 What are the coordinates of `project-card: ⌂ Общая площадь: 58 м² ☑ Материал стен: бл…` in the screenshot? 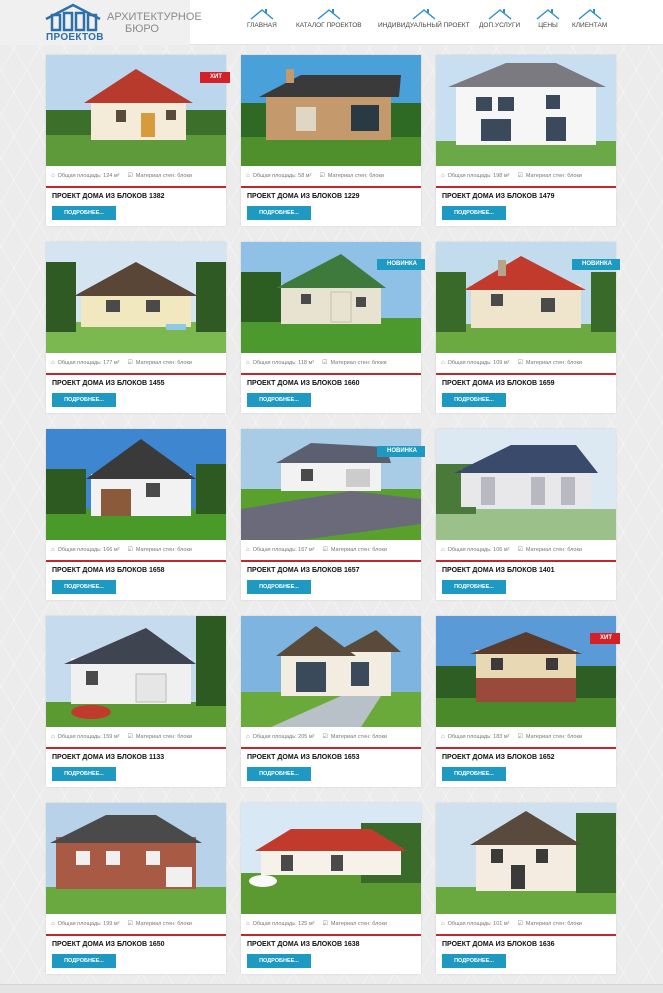 It's located at (331, 140).